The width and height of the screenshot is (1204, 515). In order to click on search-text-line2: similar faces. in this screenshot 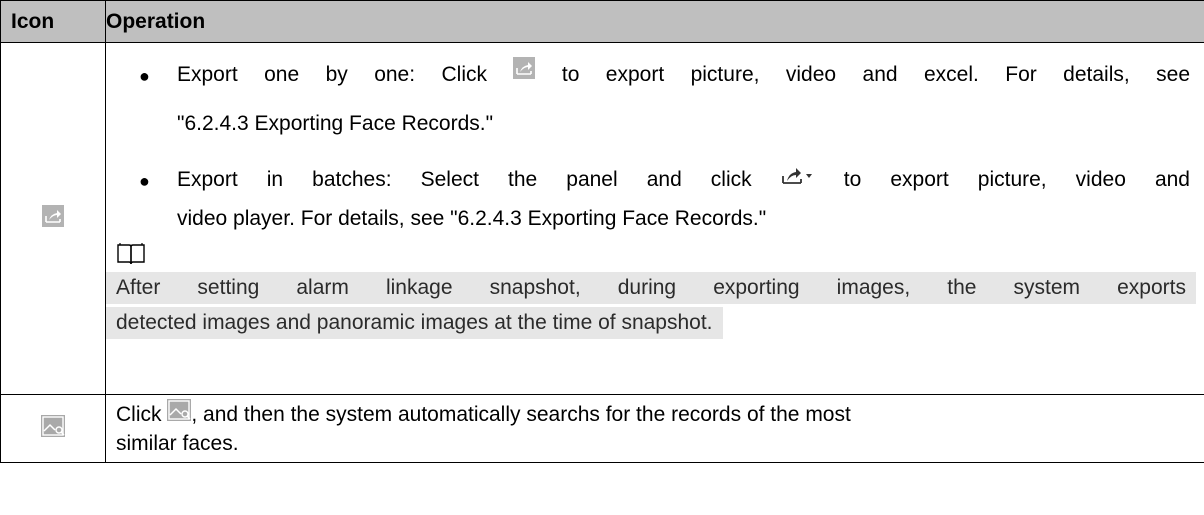, I will do `click(177, 443)`.